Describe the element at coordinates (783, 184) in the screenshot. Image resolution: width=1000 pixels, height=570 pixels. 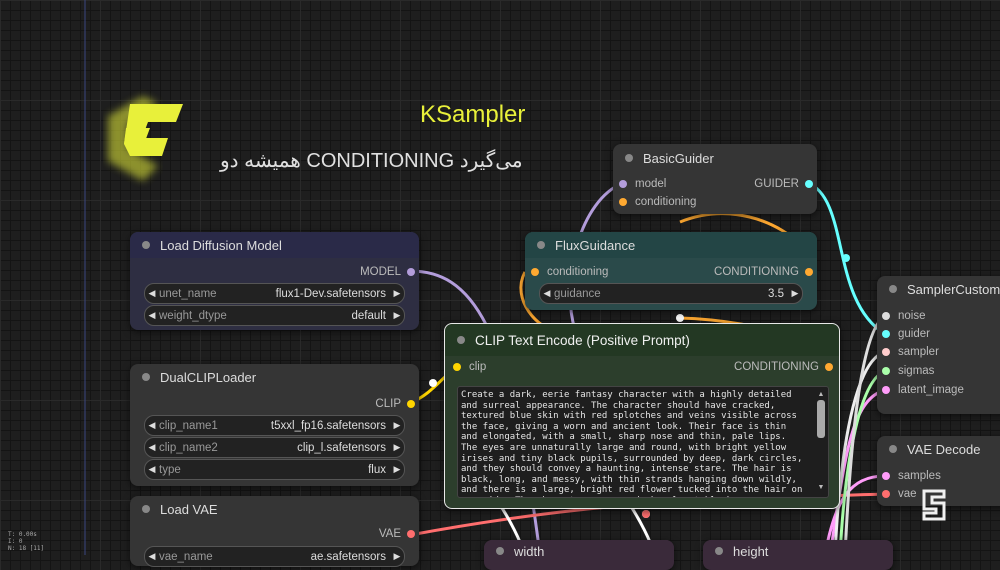
I see `output-guider: GUIDER` at that location.